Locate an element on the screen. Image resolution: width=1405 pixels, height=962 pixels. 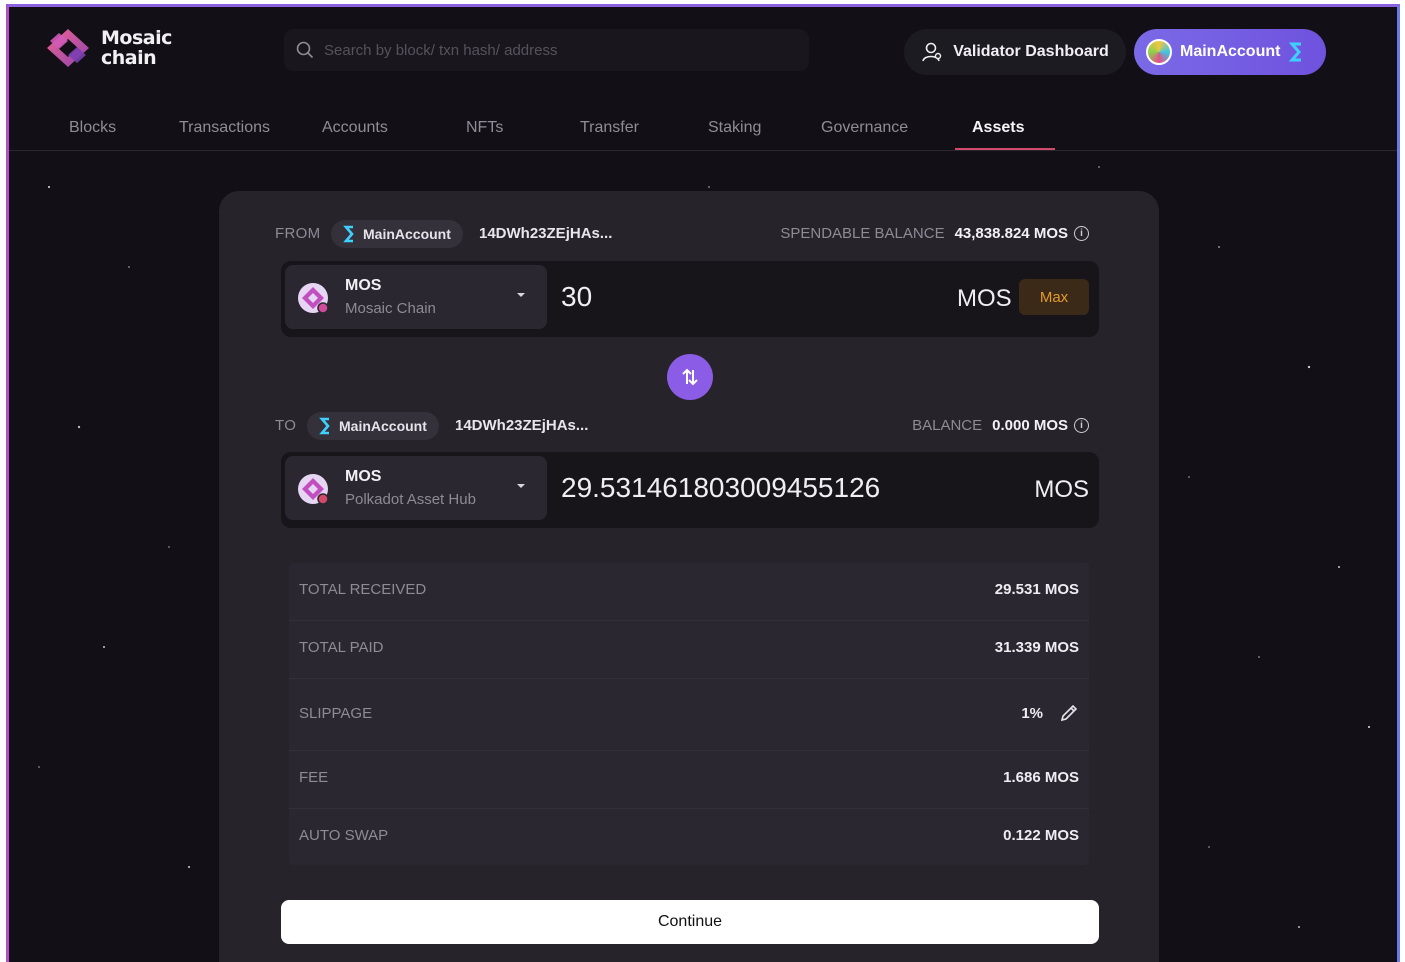
mosaic-logo-icon is located at coordinates (68, 48).